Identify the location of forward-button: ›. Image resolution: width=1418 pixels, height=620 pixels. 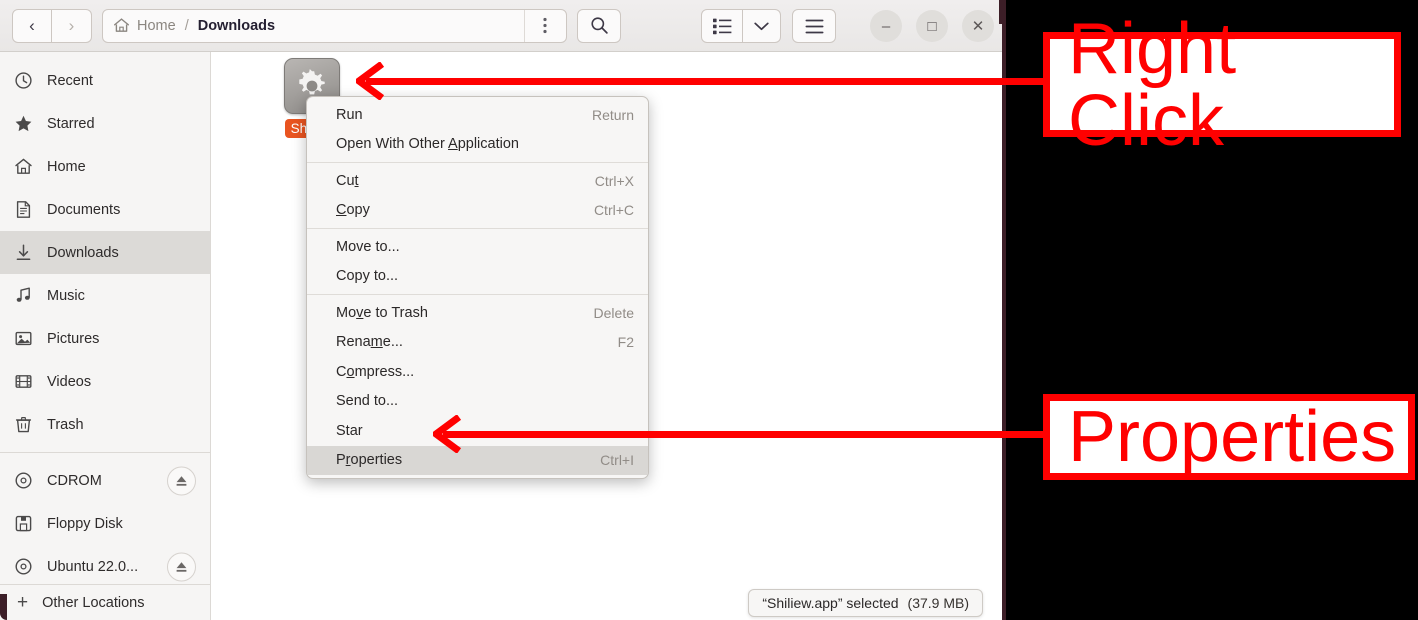
(72, 25).